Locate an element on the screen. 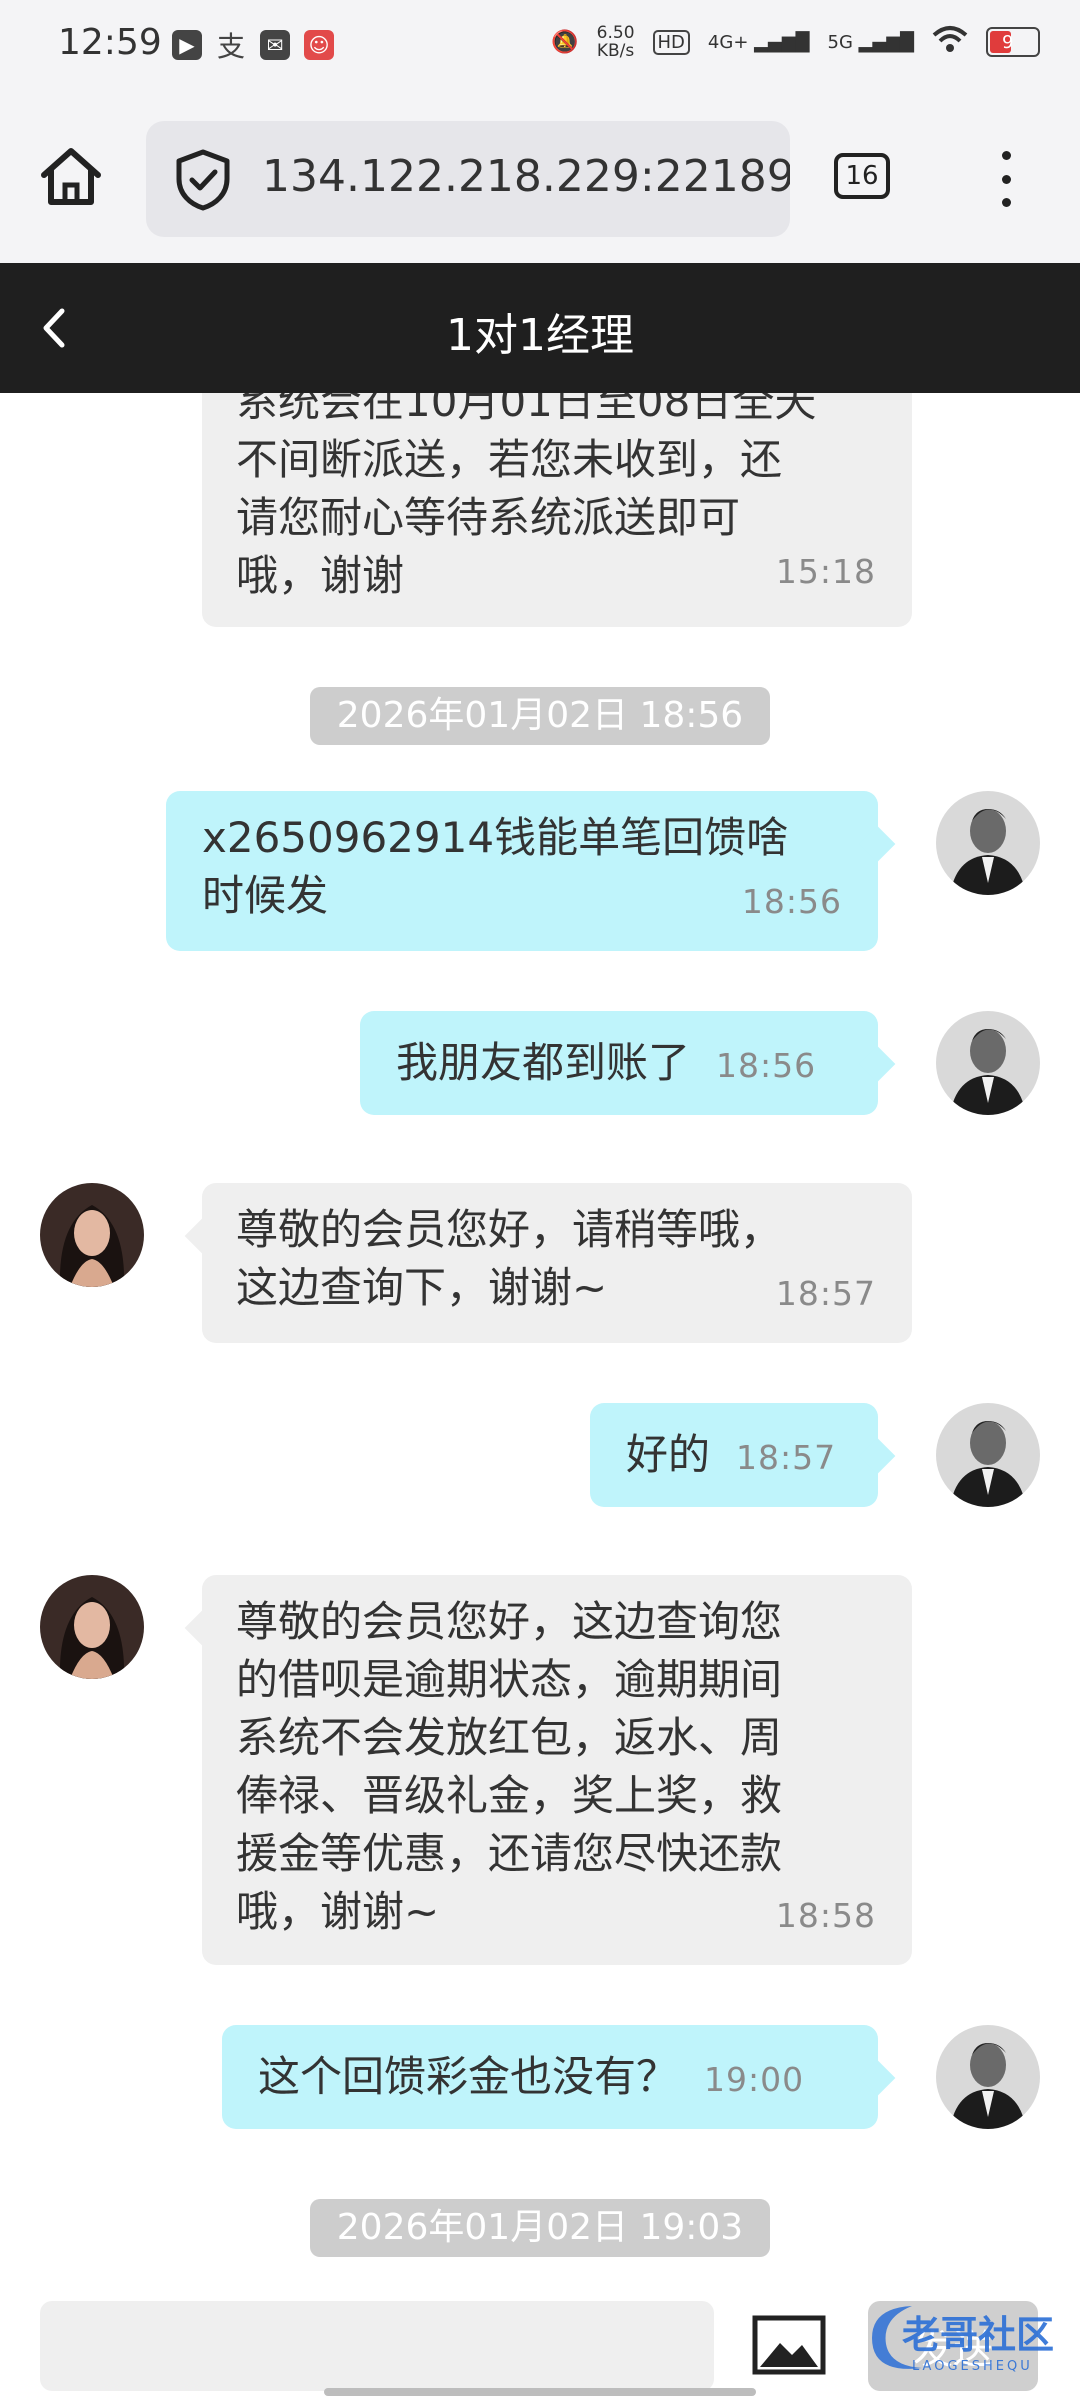  tabs-button: 16 is located at coordinates (862, 176).